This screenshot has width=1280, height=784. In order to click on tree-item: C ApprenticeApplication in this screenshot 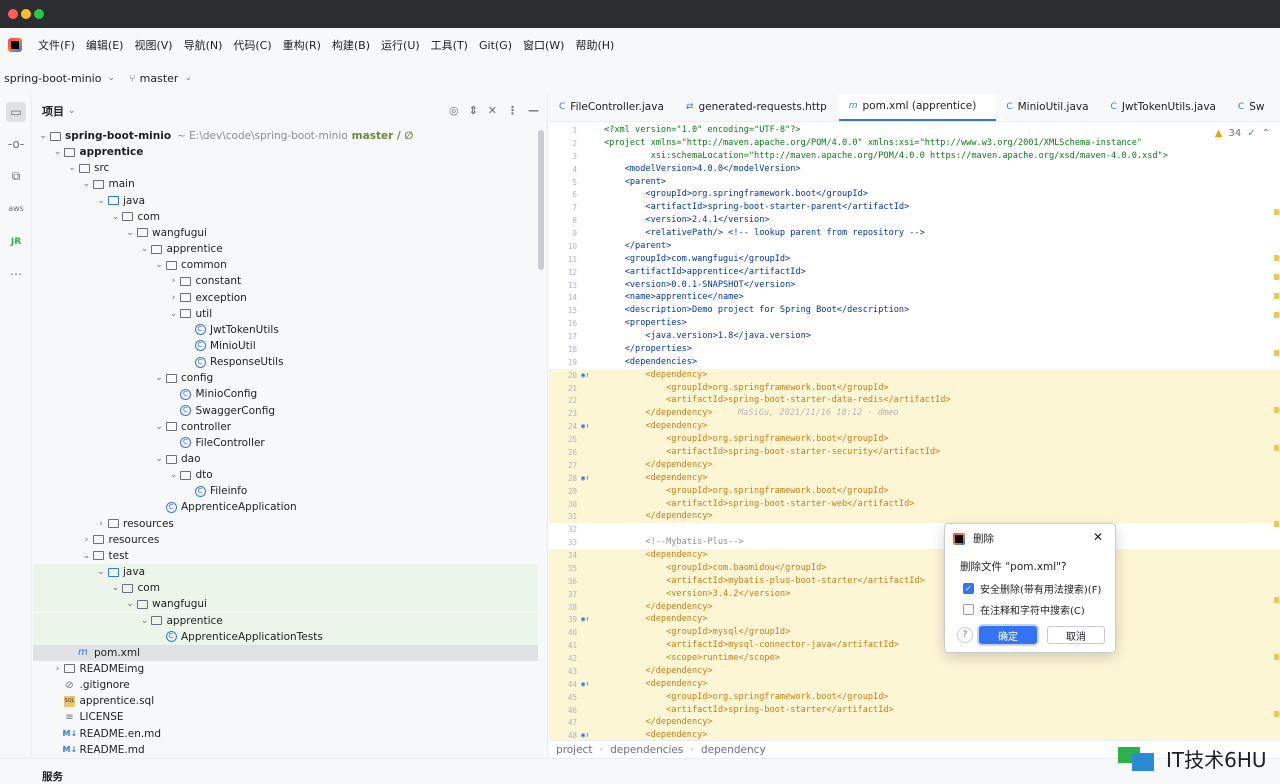, I will do `click(285, 507)`.